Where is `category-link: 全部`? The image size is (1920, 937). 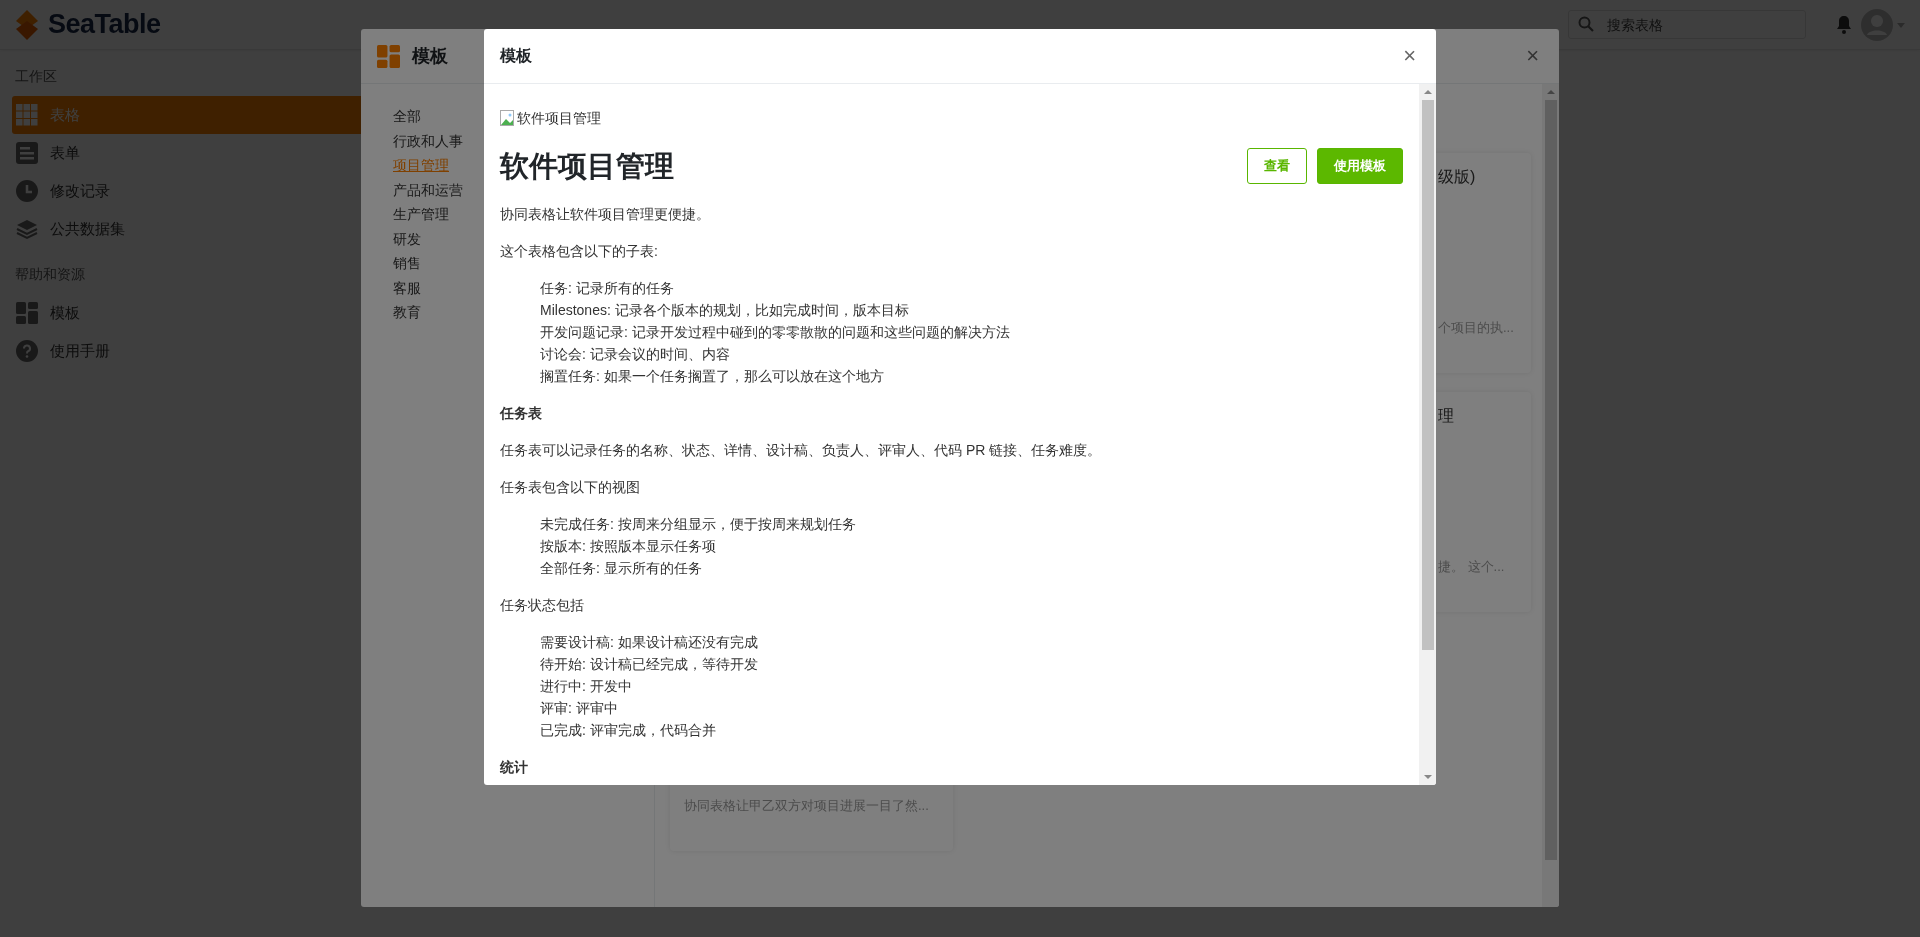
category-link: 全部 is located at coordinates (407, 117).